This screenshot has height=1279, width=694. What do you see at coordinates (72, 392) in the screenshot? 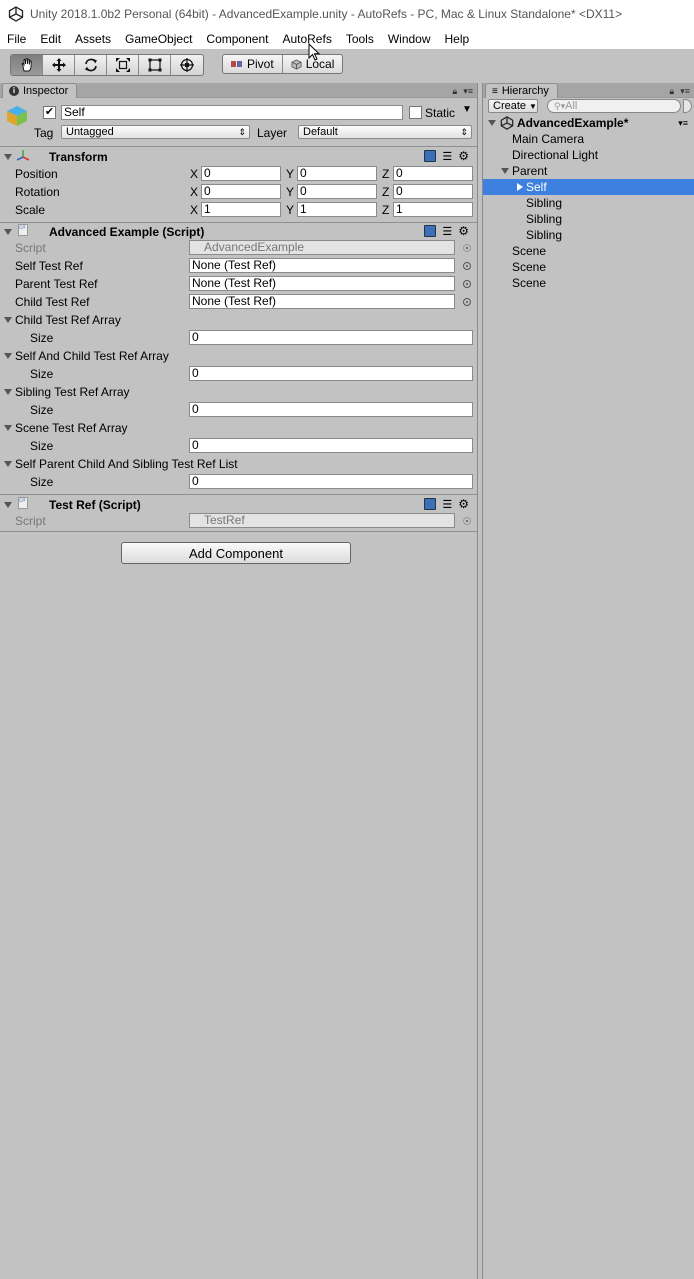
I see `sibling-test-ref-array-label: Sibling Test Ref Array` at bounding box center [72, 392].